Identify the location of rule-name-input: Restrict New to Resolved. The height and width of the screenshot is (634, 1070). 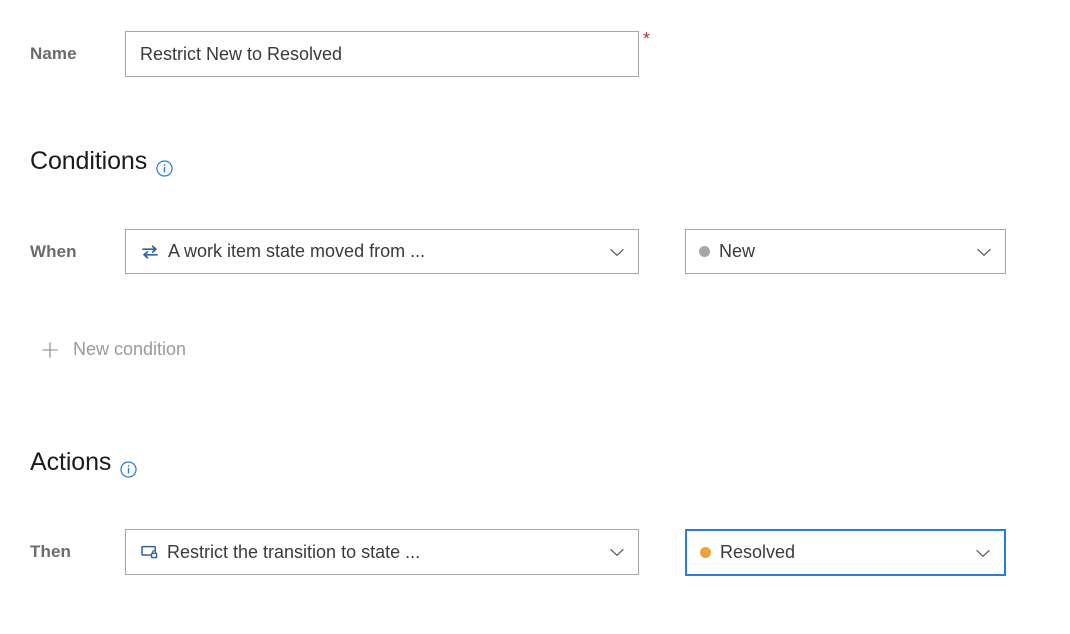
(382, 54).